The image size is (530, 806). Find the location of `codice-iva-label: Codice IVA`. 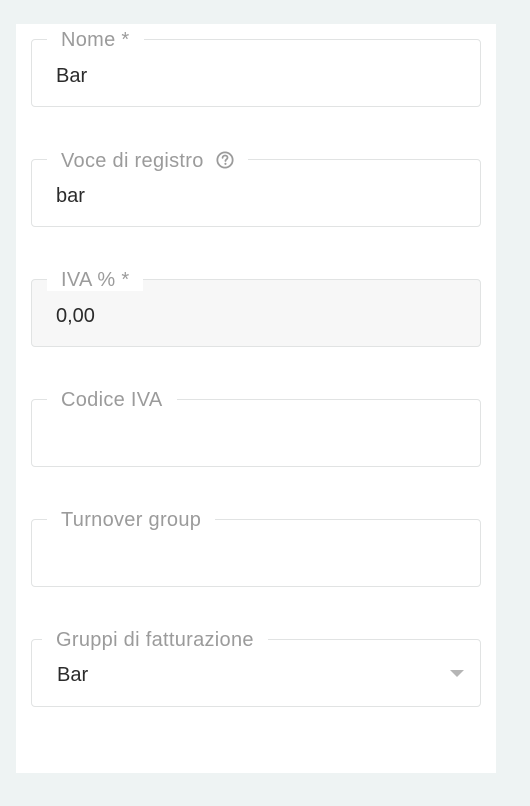

codice-iva-label: Codice IVA is located at coordinates (112, 400).